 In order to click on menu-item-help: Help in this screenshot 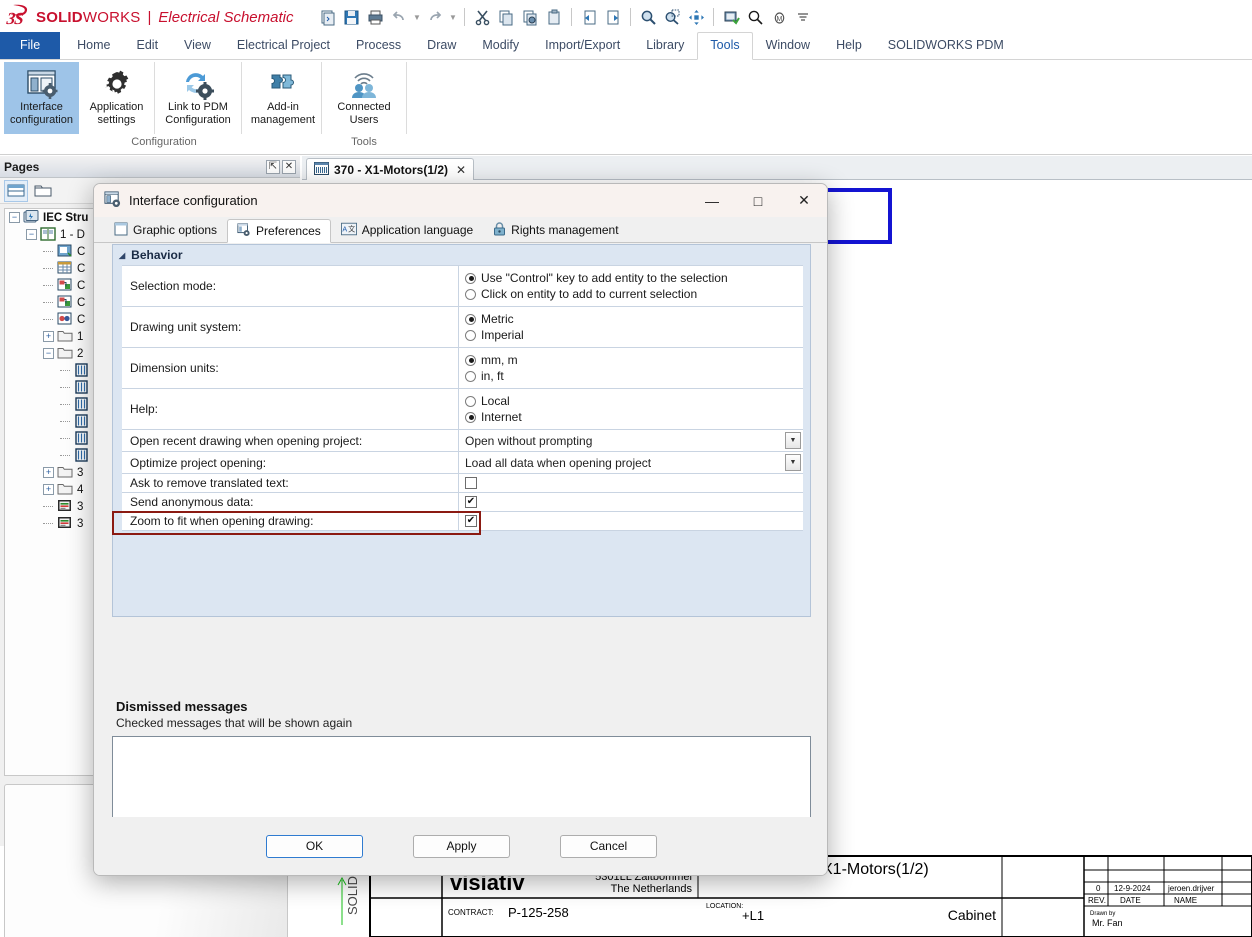, I will do `click(849, 46)`.